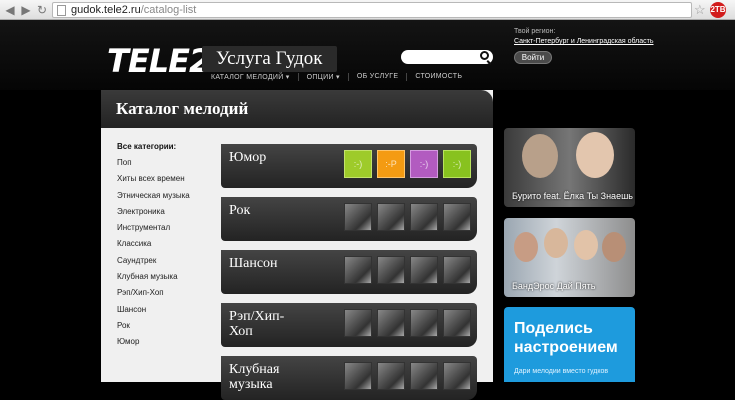  What do you see at coordinates (382, 77) in the screenshot?
I see `menu-about: ОБ УСЛУГЕ` at bounding box center [382, 77].